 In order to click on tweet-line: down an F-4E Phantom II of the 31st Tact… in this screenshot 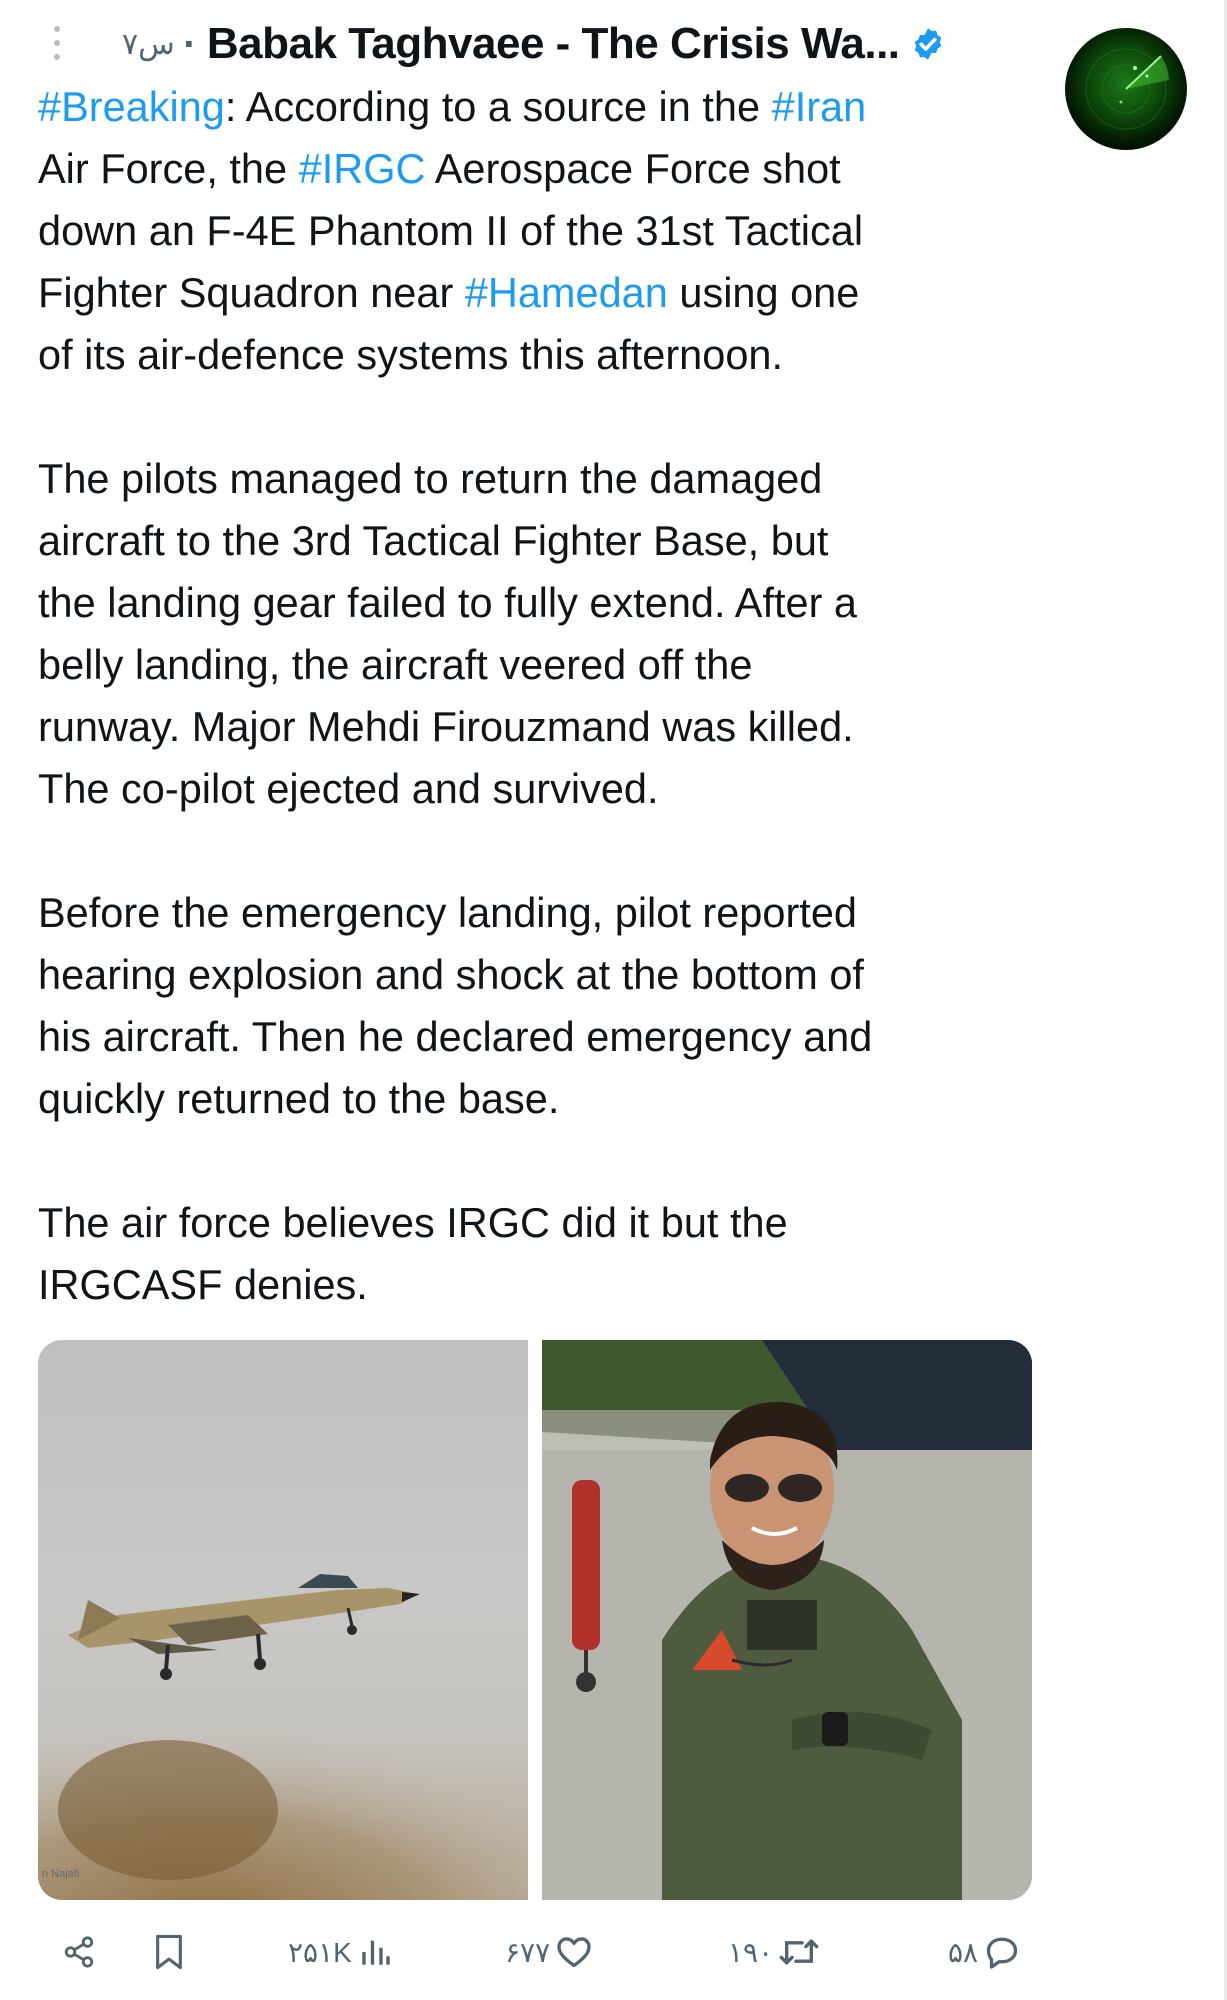, I will do `click(543, 231)`.